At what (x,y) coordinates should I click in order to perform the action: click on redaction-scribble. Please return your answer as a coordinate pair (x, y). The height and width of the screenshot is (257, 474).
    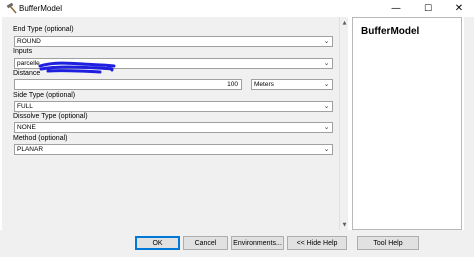
    Looking at the image, I should click on (77, 67).